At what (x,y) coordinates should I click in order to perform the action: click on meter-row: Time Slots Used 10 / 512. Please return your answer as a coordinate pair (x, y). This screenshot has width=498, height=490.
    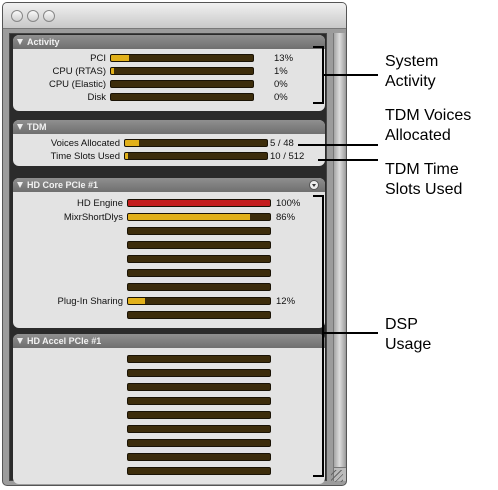
    Looking at the image, I should click on (169, 156).